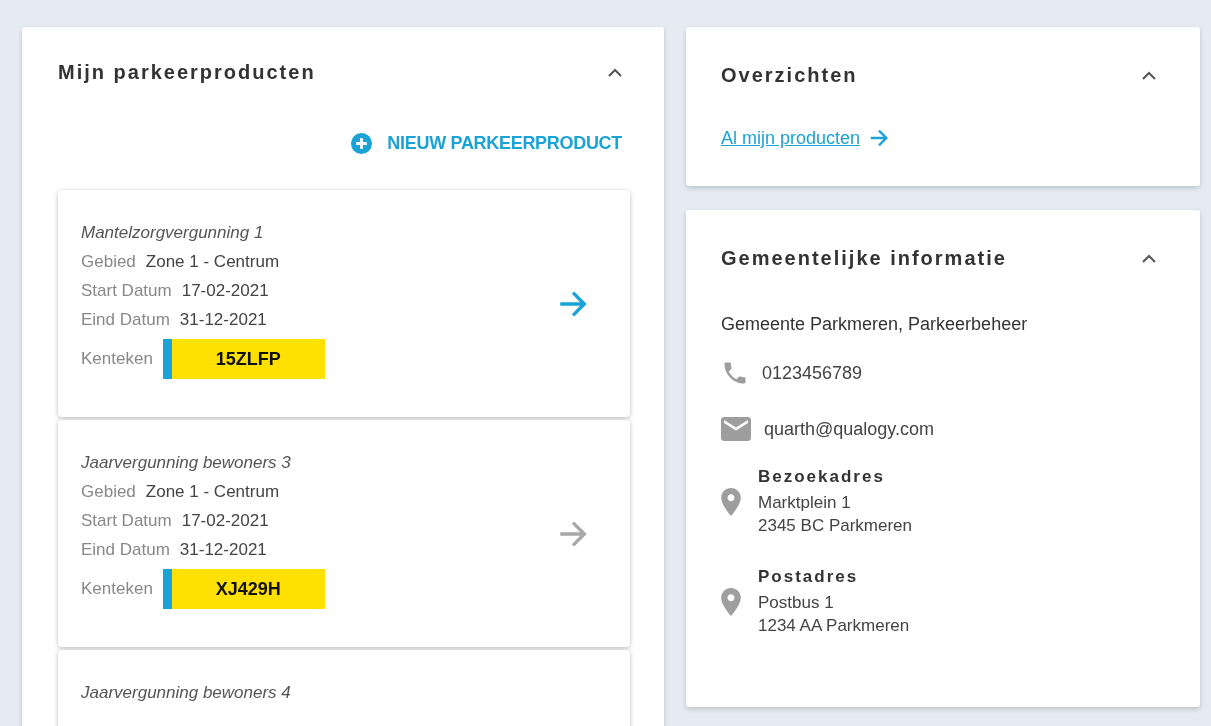  I want to click on address-title: Postadres, so click(809, 577).